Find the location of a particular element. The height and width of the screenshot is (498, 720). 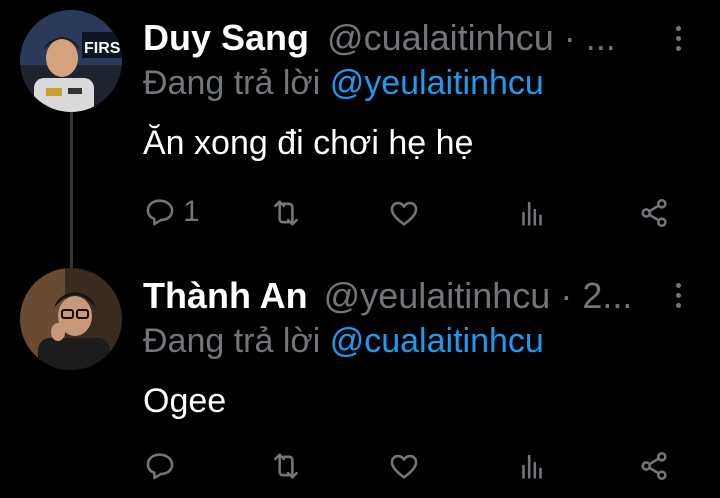

reply-button is located at coordinates (163, 466).